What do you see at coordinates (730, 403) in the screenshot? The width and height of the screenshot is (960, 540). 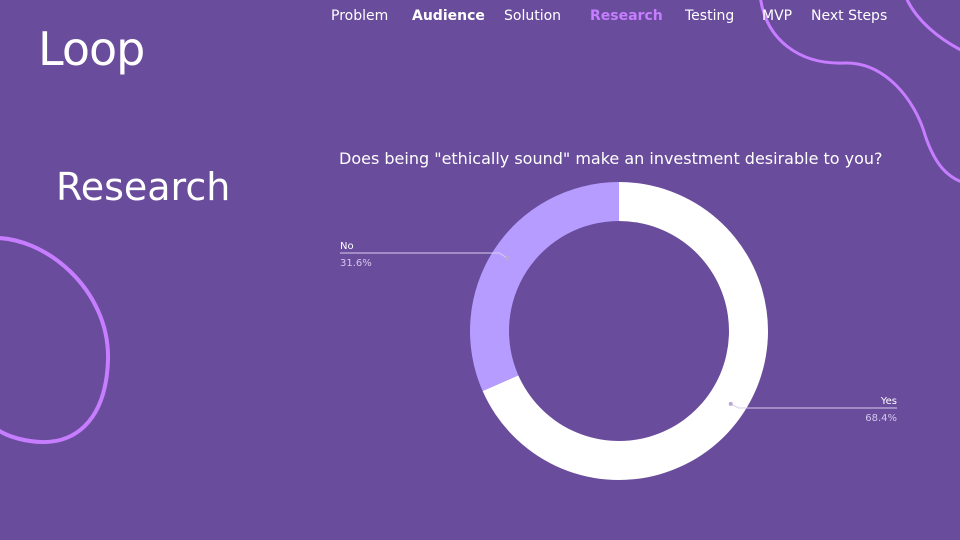 I see `leader-dot-yes` at bounding box center [730, 403].